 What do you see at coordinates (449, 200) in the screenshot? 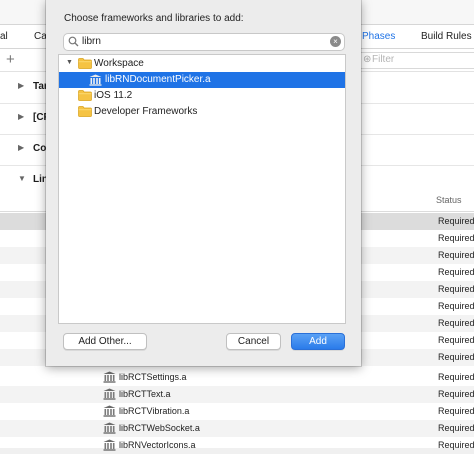
I see `status-column-header: Status` at bounding box center [449, 200].